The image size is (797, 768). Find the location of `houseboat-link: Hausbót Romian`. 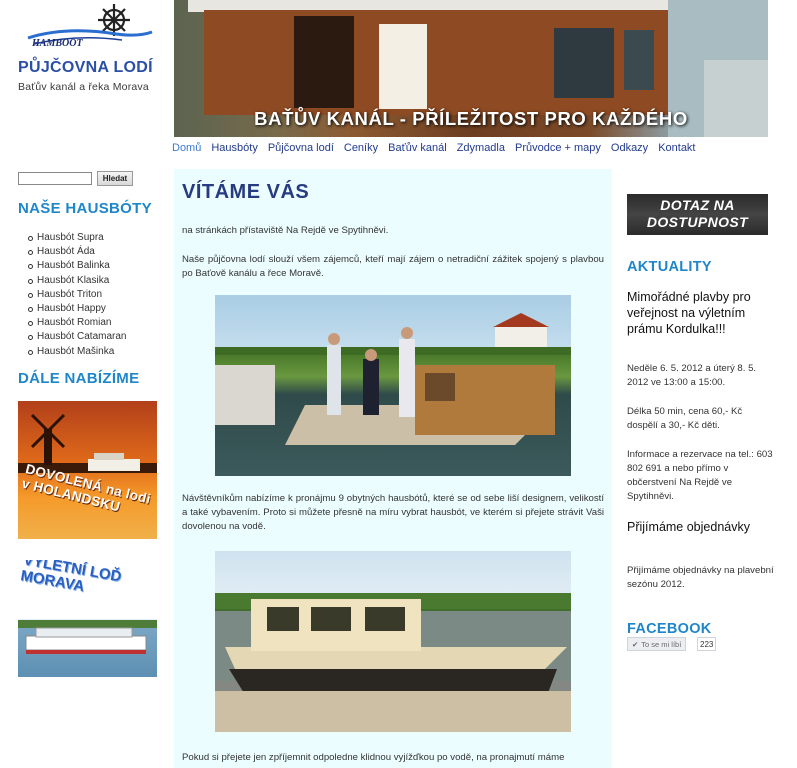

houseboat-link: Hausbót Romian is located at coordinates (77, 323).